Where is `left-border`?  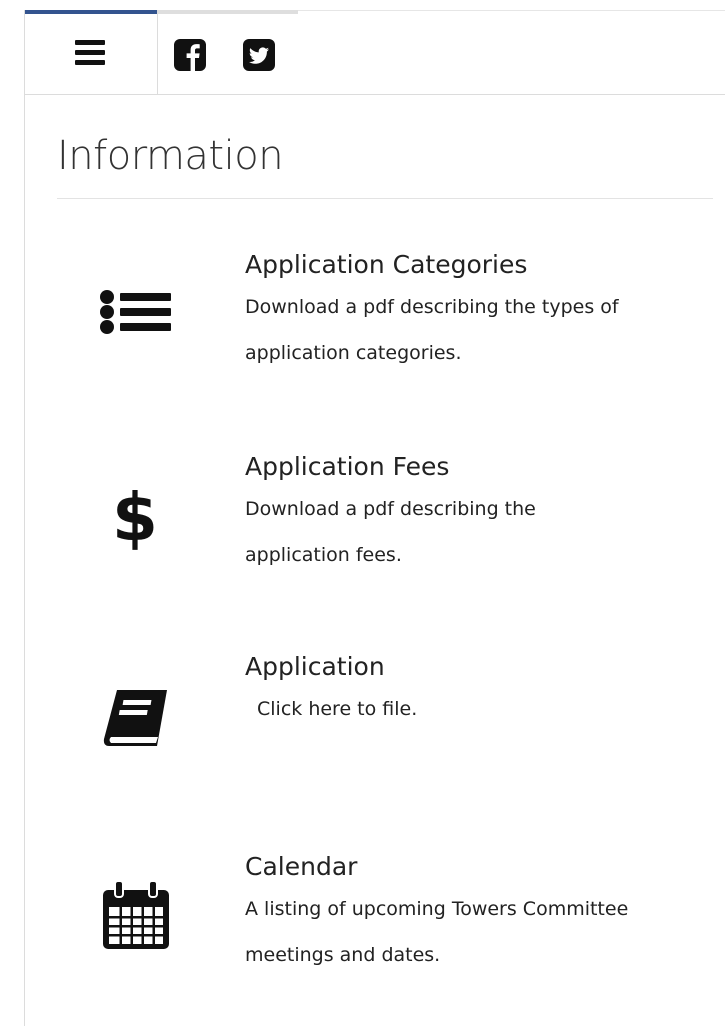
left-border is located at coordinates (24, 518).